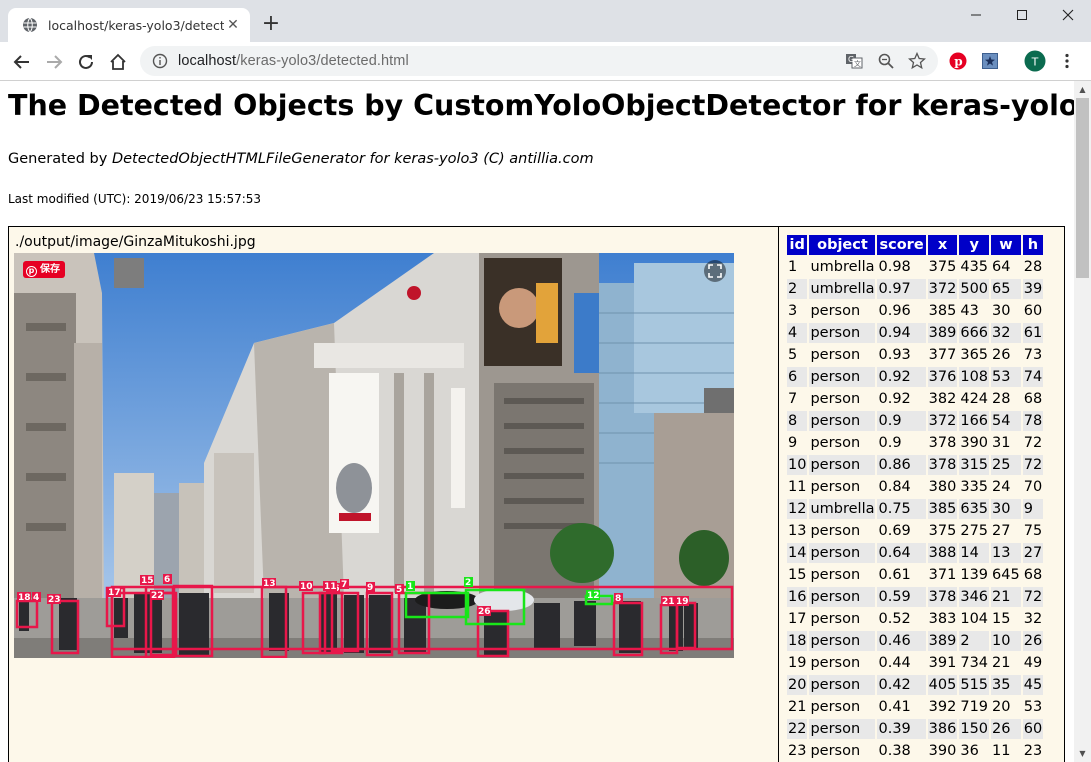  What do you see at coordinates (901, 685) in the screenshot?
I see `cell-score: 0.42` at bounding box center [901, 685].